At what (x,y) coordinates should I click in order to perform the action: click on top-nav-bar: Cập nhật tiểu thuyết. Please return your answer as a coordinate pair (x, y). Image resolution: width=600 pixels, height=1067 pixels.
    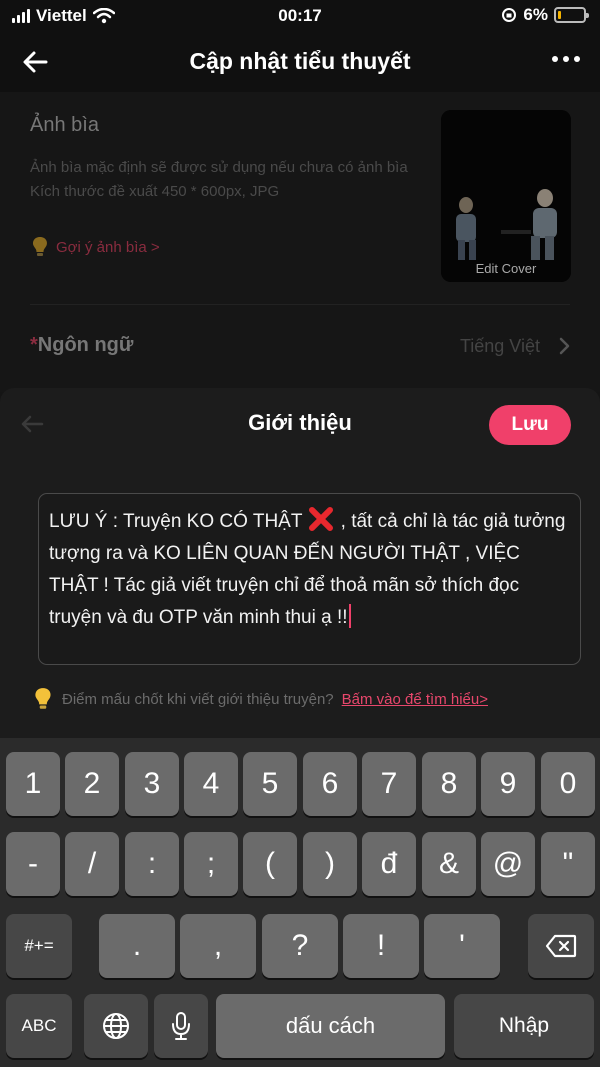
    Looking at the image, I should click on (300, 62).